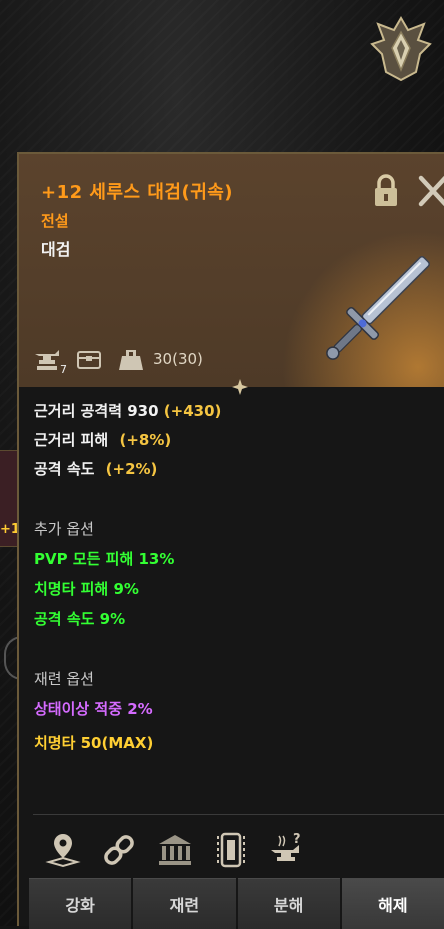 The image size is (444, 929). I want to click on chest-icon, so click(89, 359).